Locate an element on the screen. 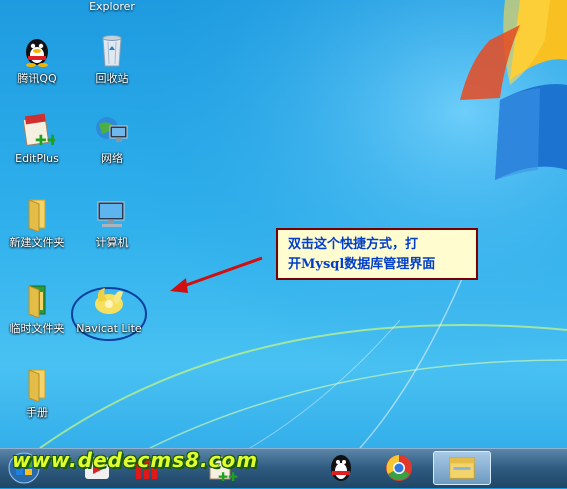  explorer-folder-icon is located at coordinates (462, 468).